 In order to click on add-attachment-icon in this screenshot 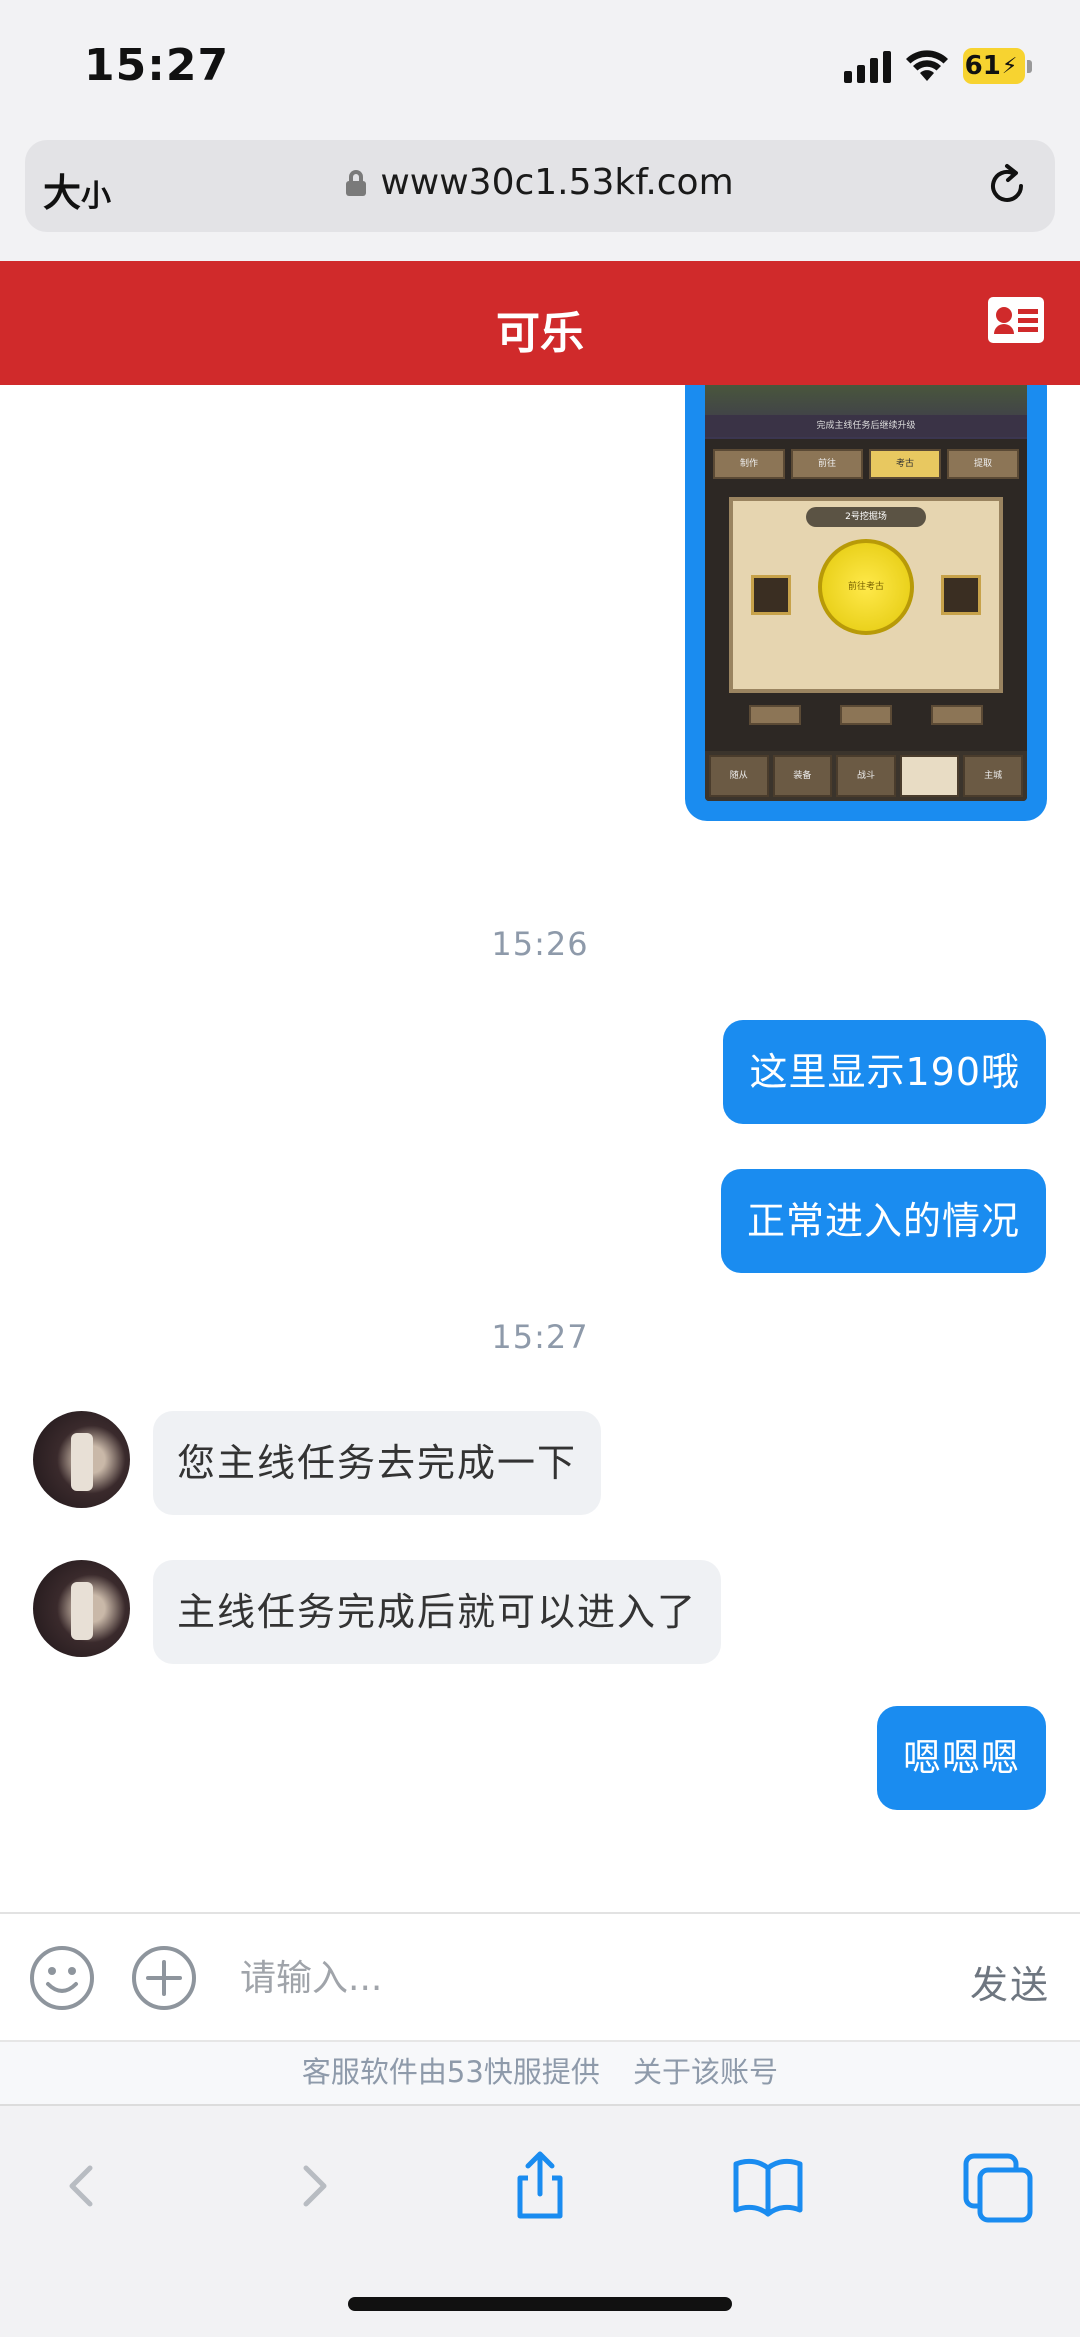, I will do `click(164, 1978)`.